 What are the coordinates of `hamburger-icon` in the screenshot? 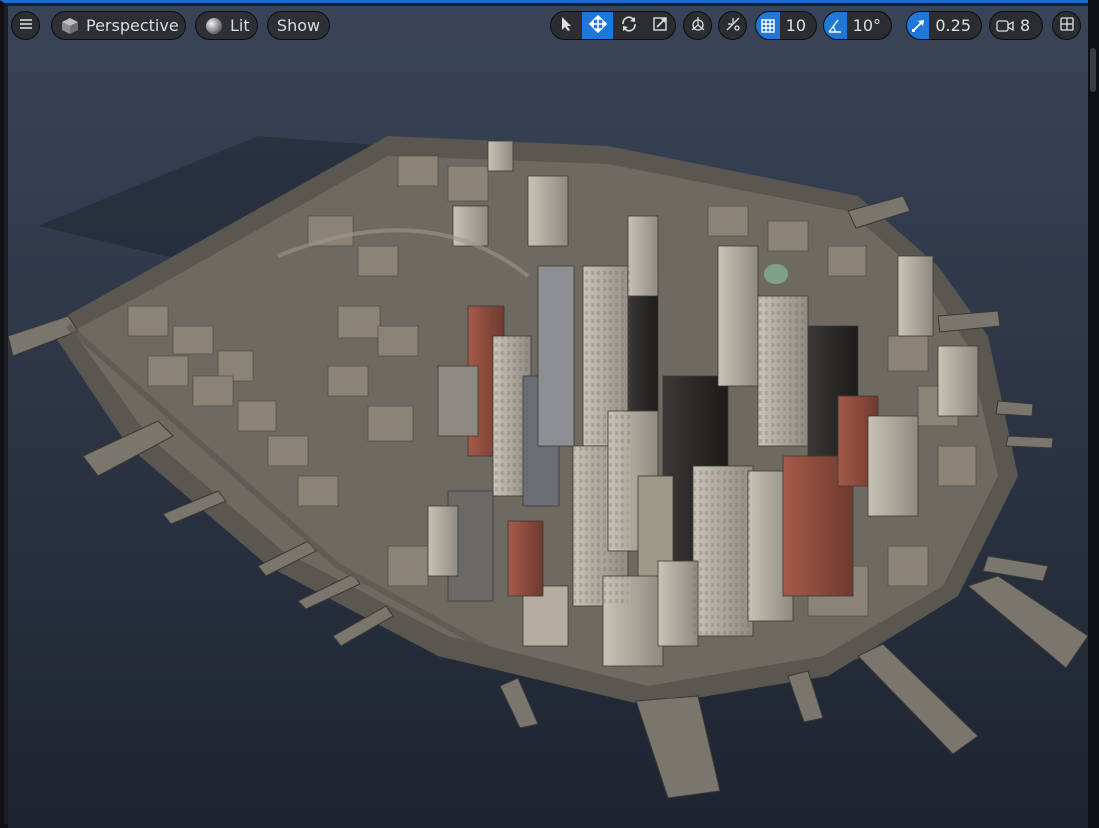 It's located at (26, 25).